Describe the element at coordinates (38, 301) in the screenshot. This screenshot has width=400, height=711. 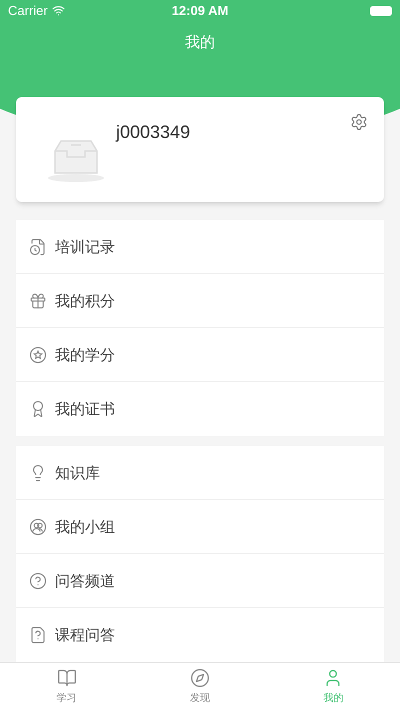
I see `gift-icon` at that location.